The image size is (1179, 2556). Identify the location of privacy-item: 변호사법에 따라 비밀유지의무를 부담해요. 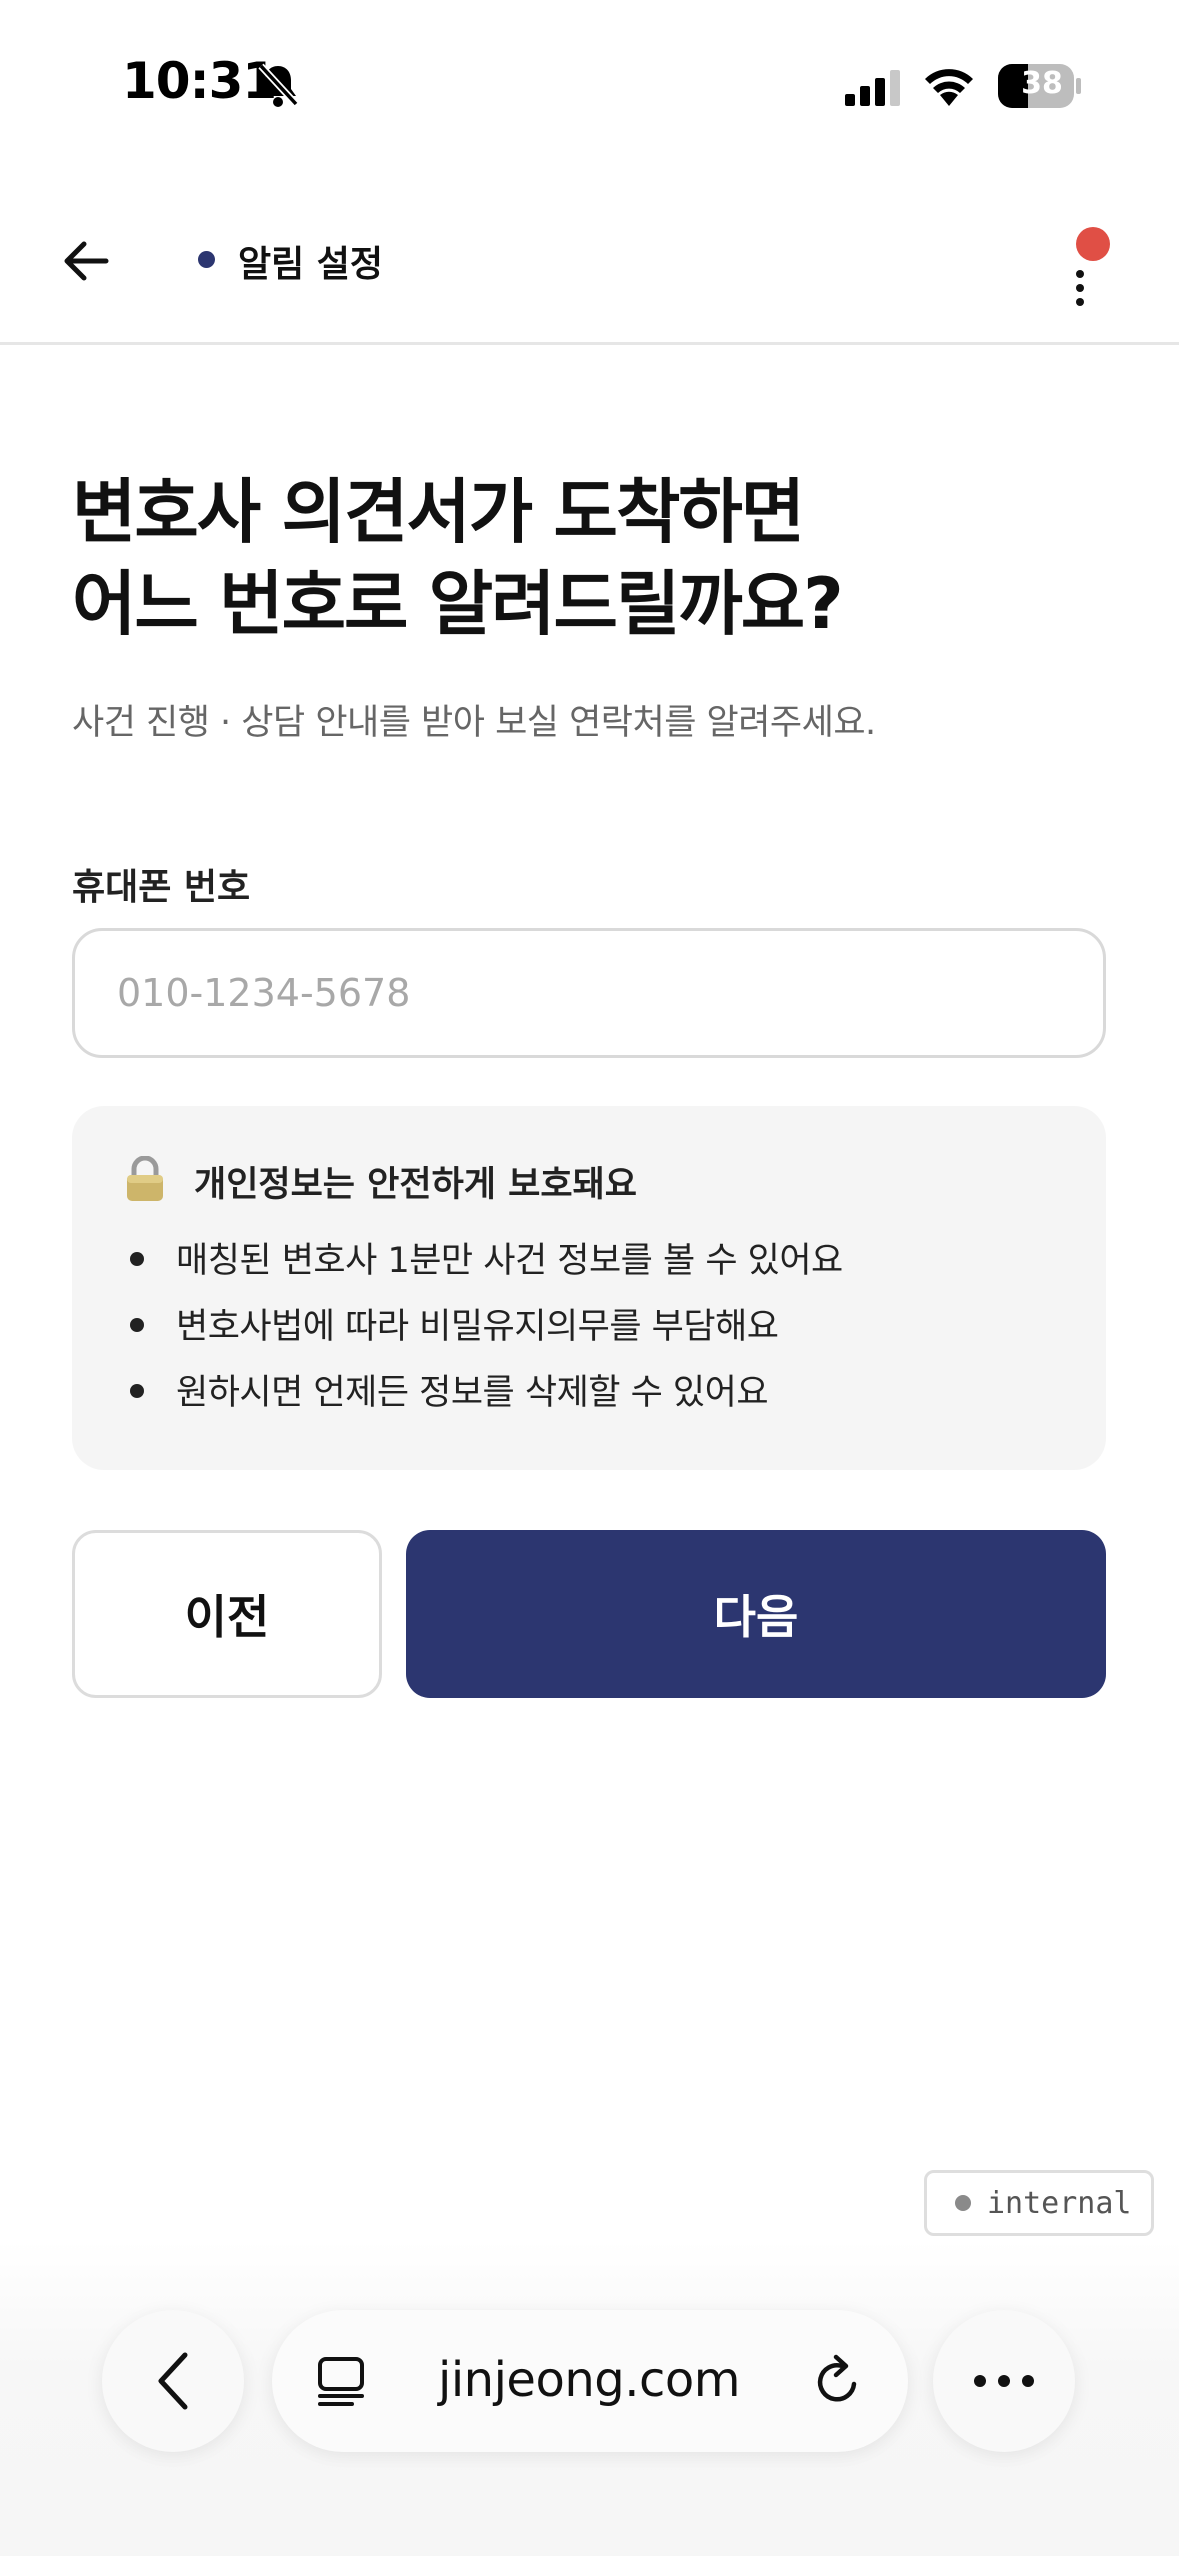
(486, 1331).